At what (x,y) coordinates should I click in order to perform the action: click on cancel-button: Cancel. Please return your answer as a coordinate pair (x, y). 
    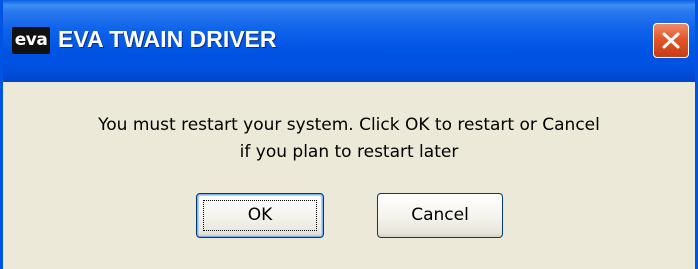
    Looking at the image, I should click on (440, 215).